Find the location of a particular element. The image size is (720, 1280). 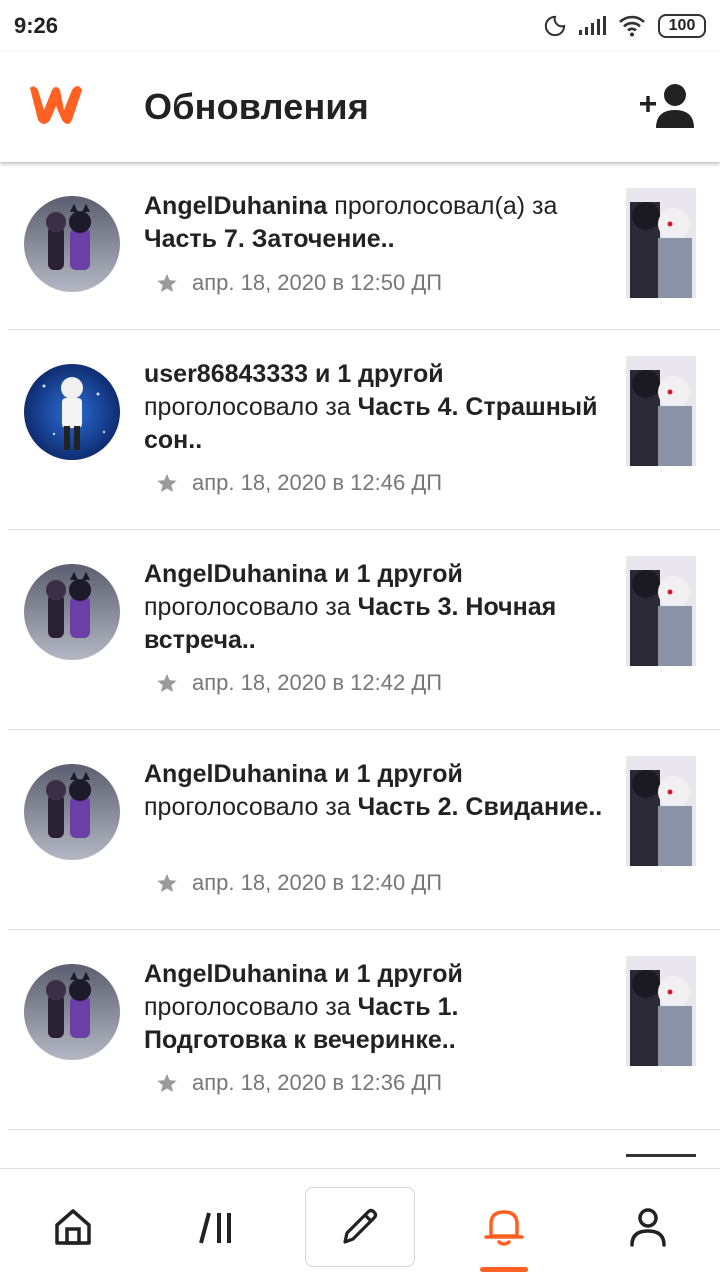

app-header: Обновления is located at coordinates (360, 107).